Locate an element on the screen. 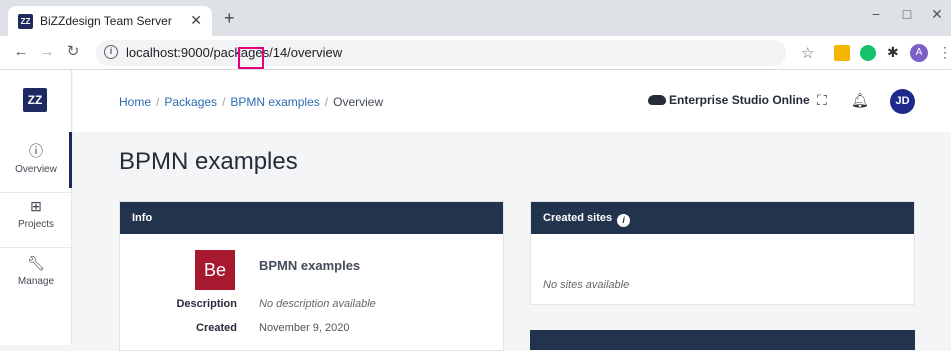 The image size is (951, 351). activity-card is located at coordinates (722, 340).